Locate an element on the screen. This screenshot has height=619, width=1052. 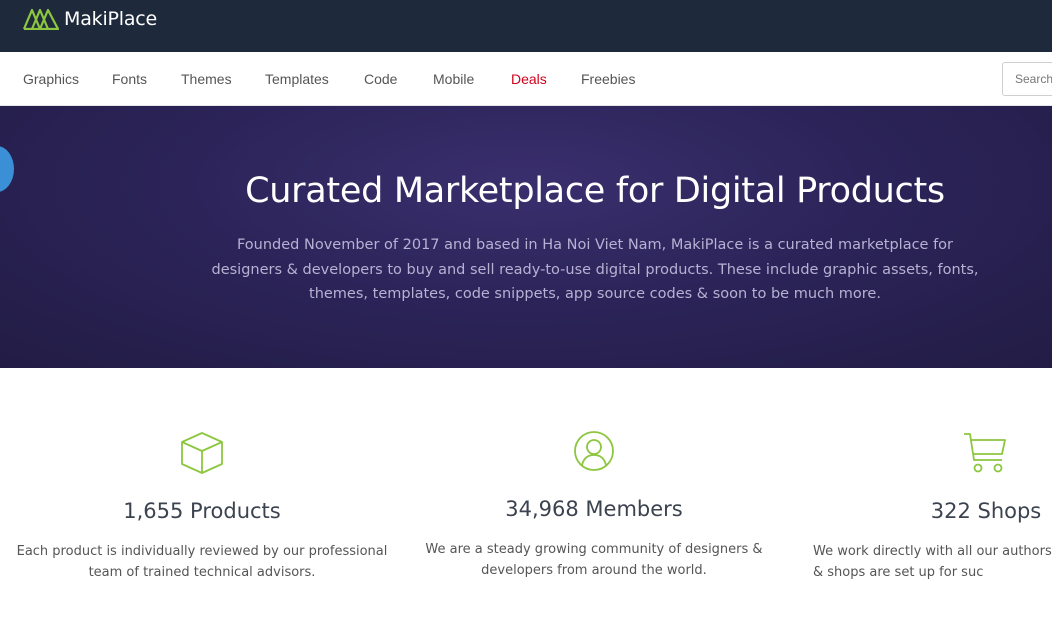
user-circle-icon is located at coordinates (594, 451).